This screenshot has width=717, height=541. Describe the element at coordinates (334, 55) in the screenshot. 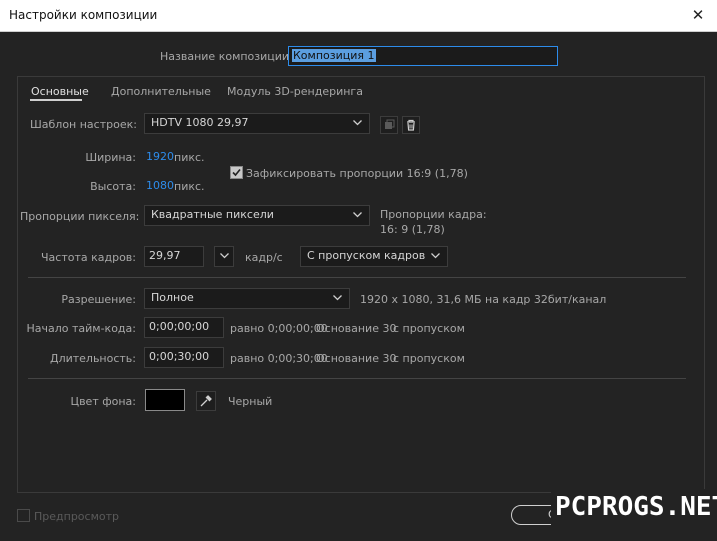

I see `composition-name-value: Композиция 1` at that location.